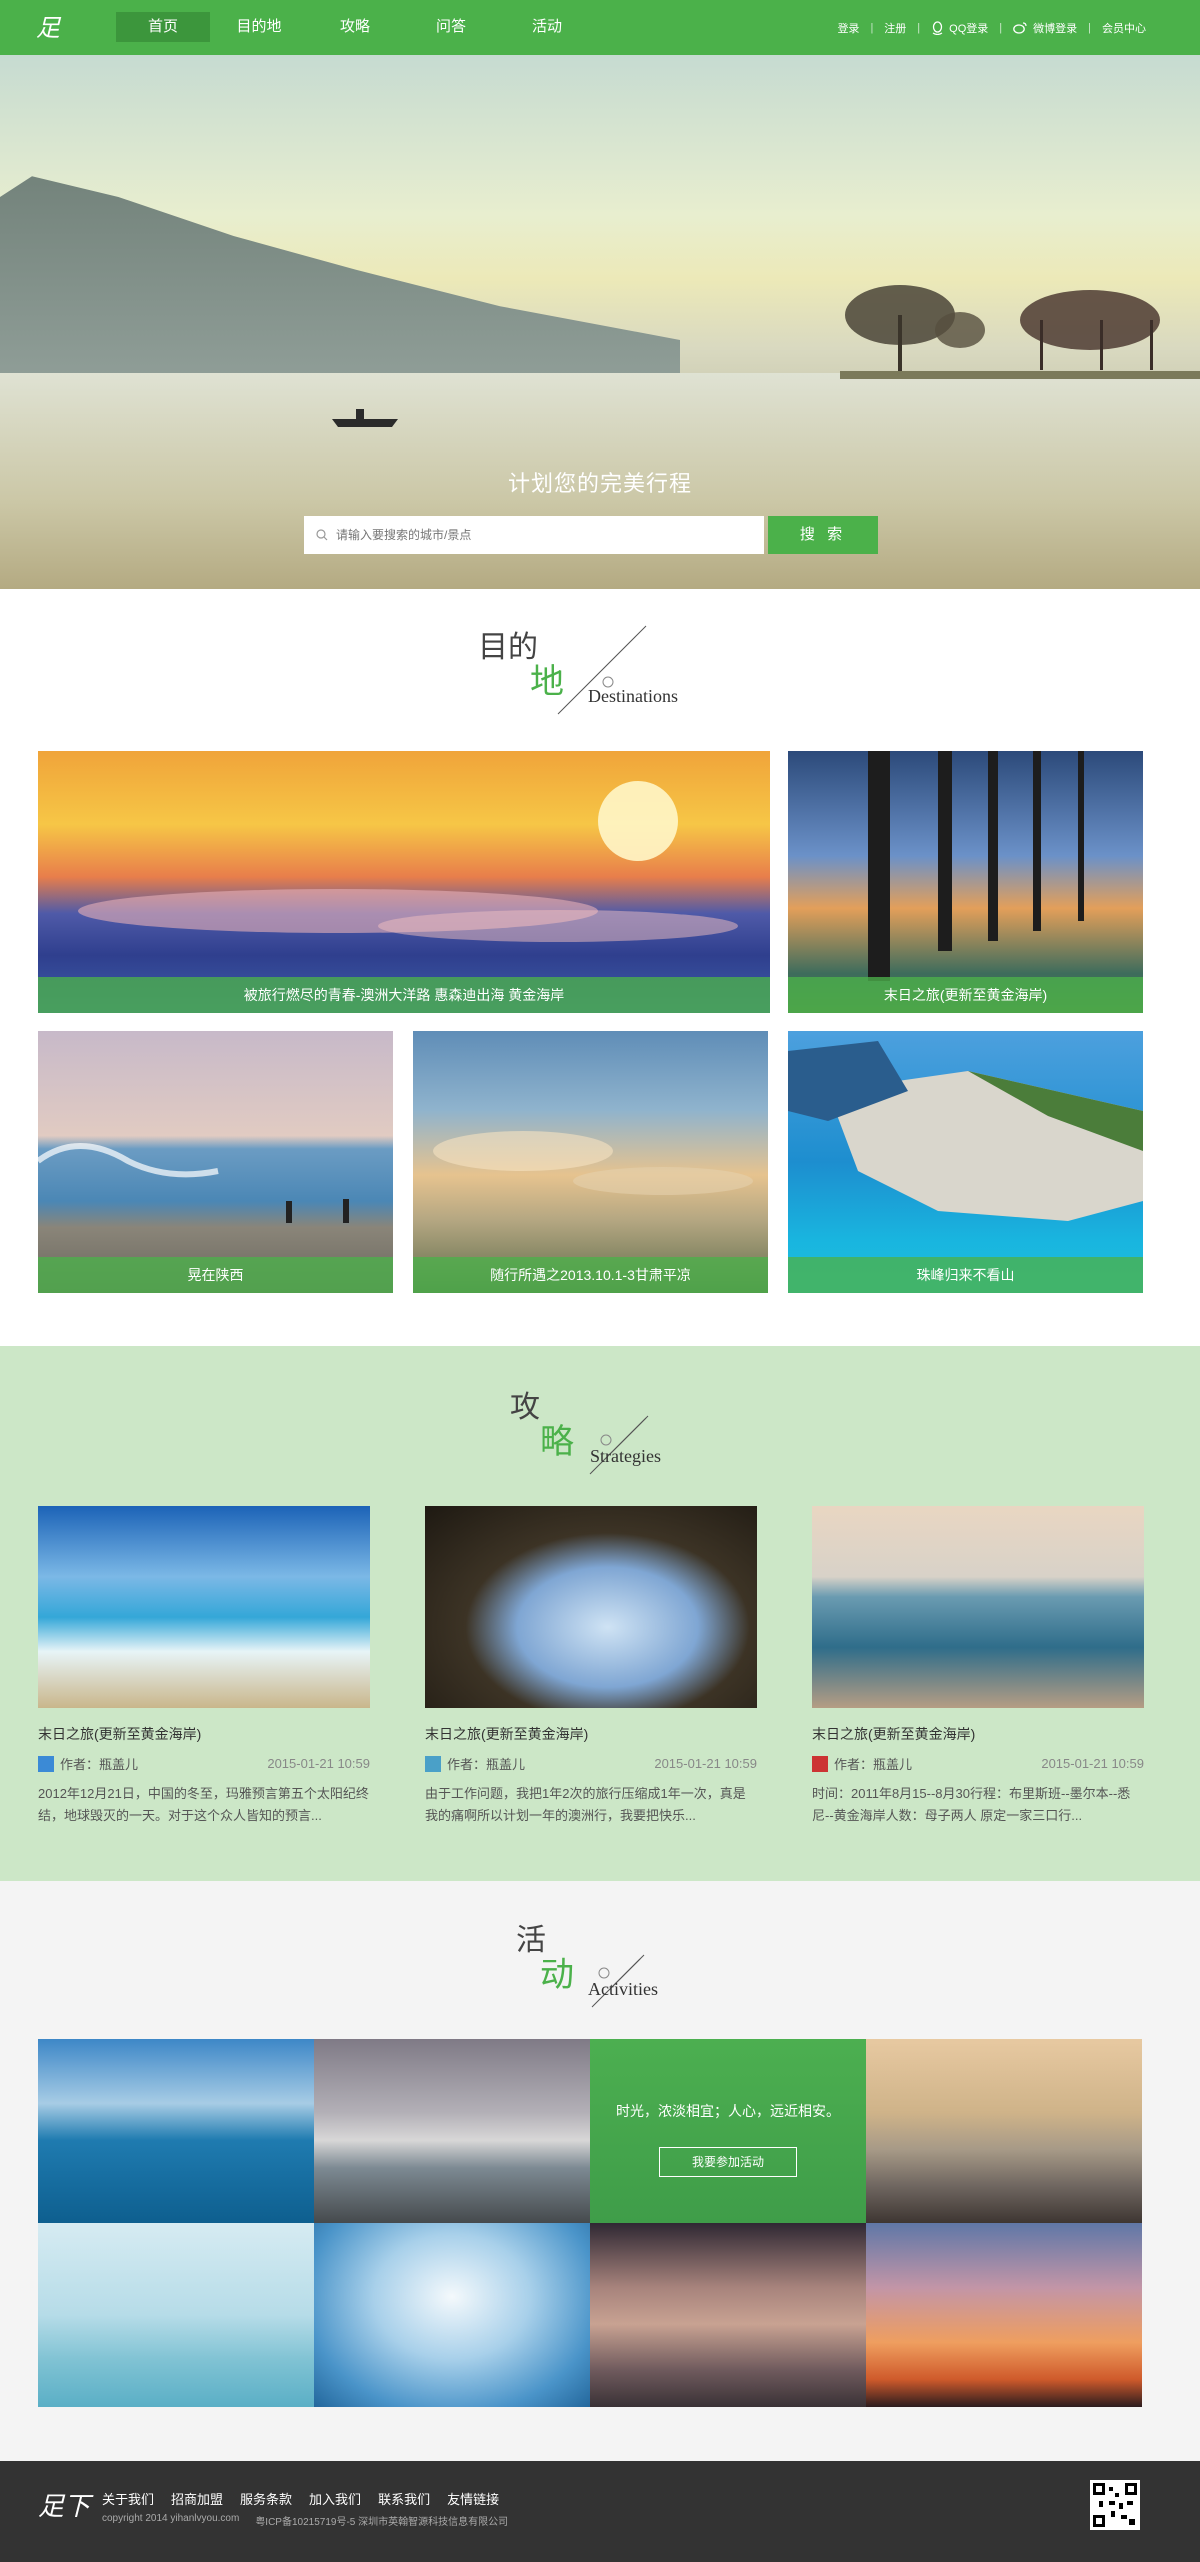  I want to click on footer-links: 关于我们 招商加盟 服务条款 加入我们 联系我们 友情链接, so click(300, 2498).